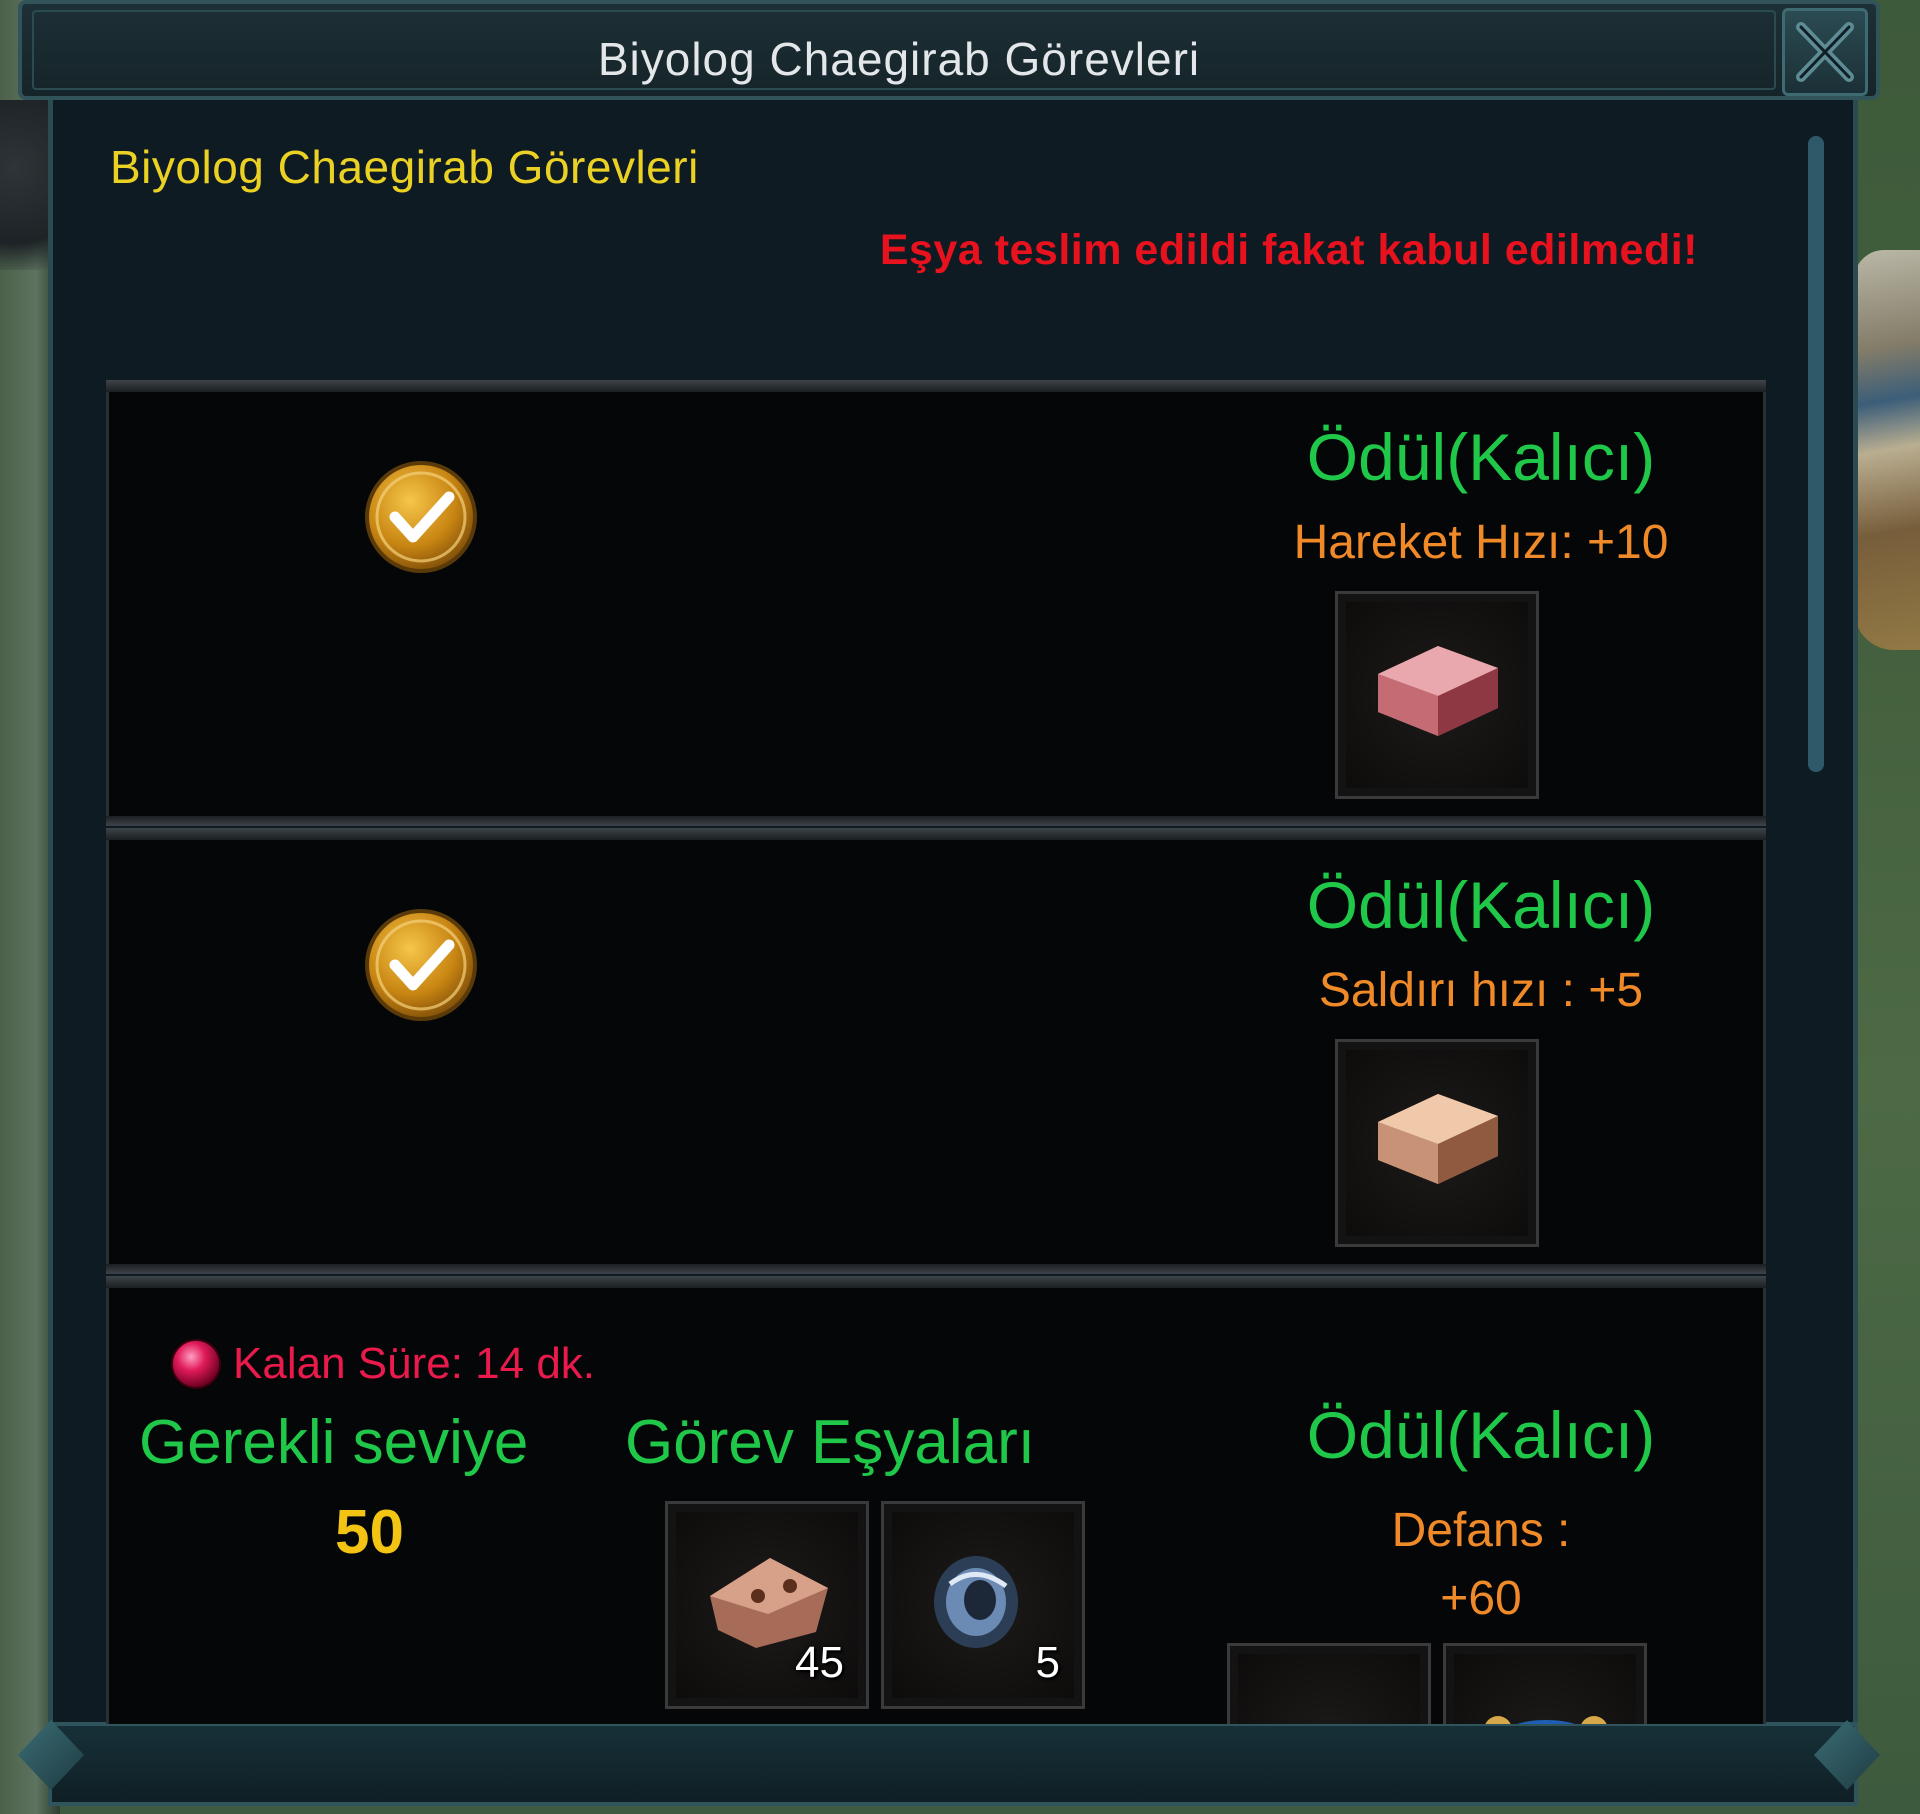 The image size is (1920, 1814). Describe the element at coordinates (334, 1442) in the screenshot. I see `required-level-label: Gerekli seviye` at that location.